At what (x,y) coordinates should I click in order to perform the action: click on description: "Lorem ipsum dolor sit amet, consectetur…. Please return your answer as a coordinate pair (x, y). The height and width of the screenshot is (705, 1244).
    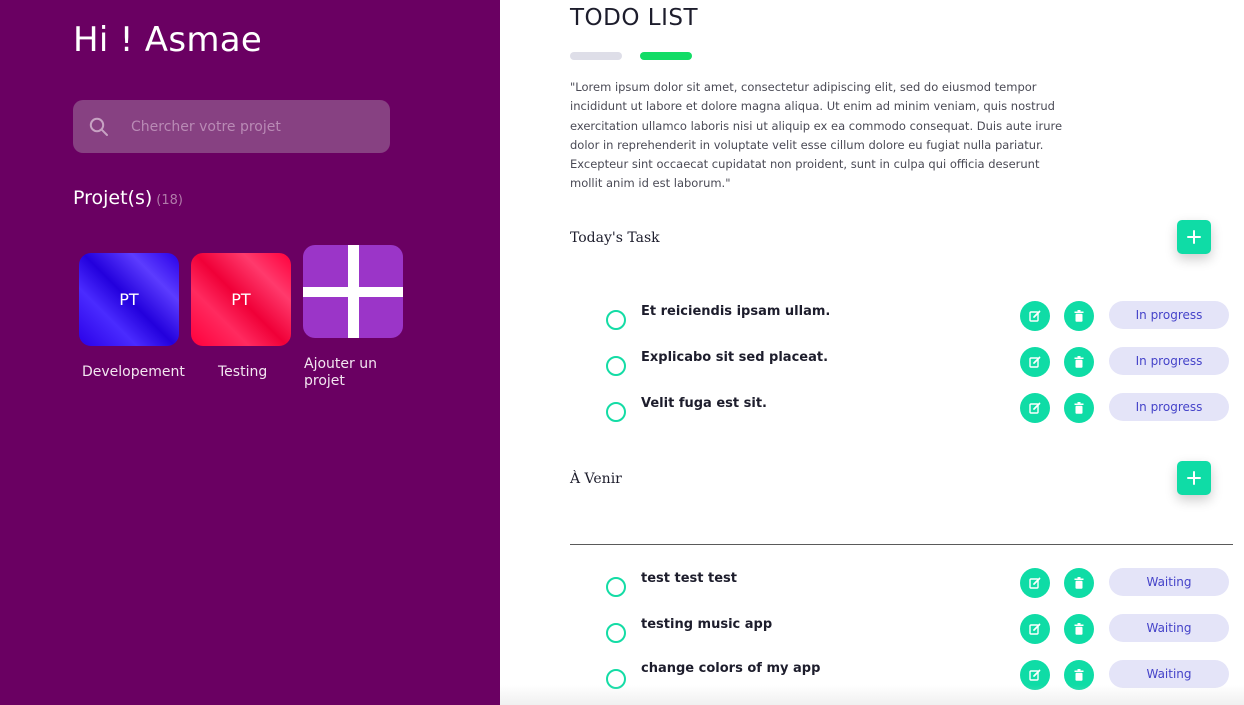
    Looking at the image, I should click on (816, 135).